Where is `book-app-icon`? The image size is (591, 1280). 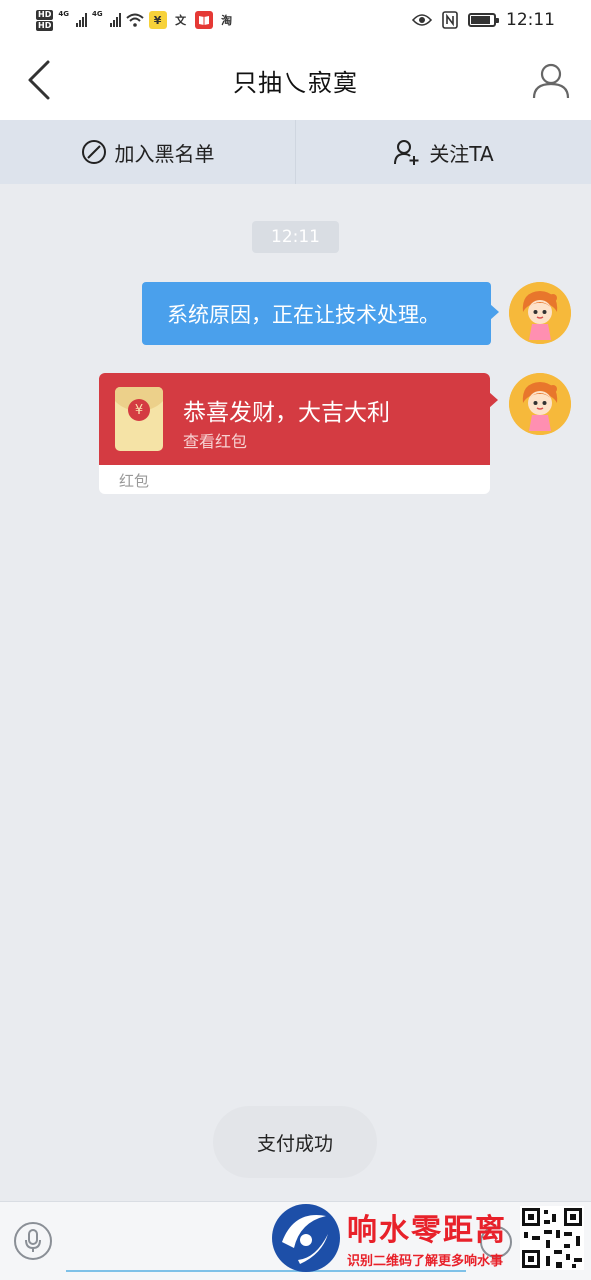 book-app-icon is located at coordinates (203, 20).